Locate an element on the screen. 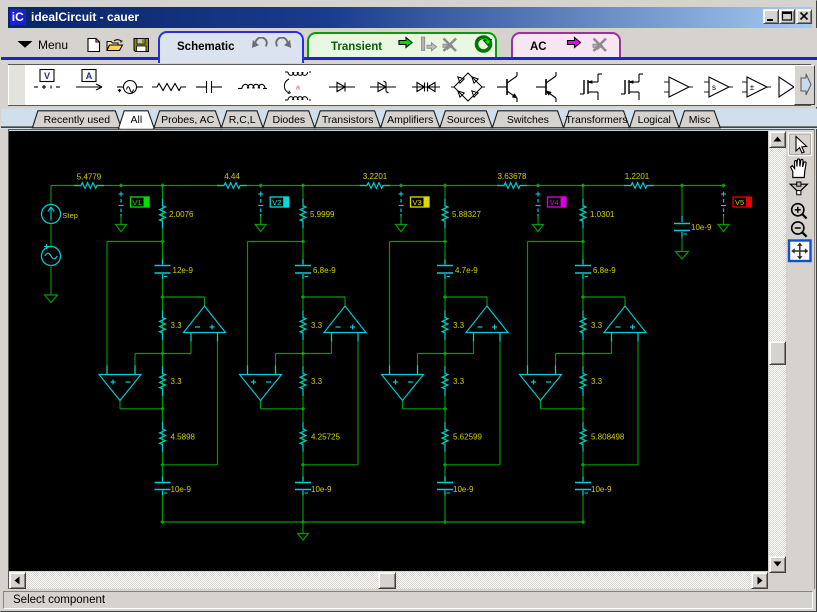  svg-text: Sources is located at coordinates (466, 120).